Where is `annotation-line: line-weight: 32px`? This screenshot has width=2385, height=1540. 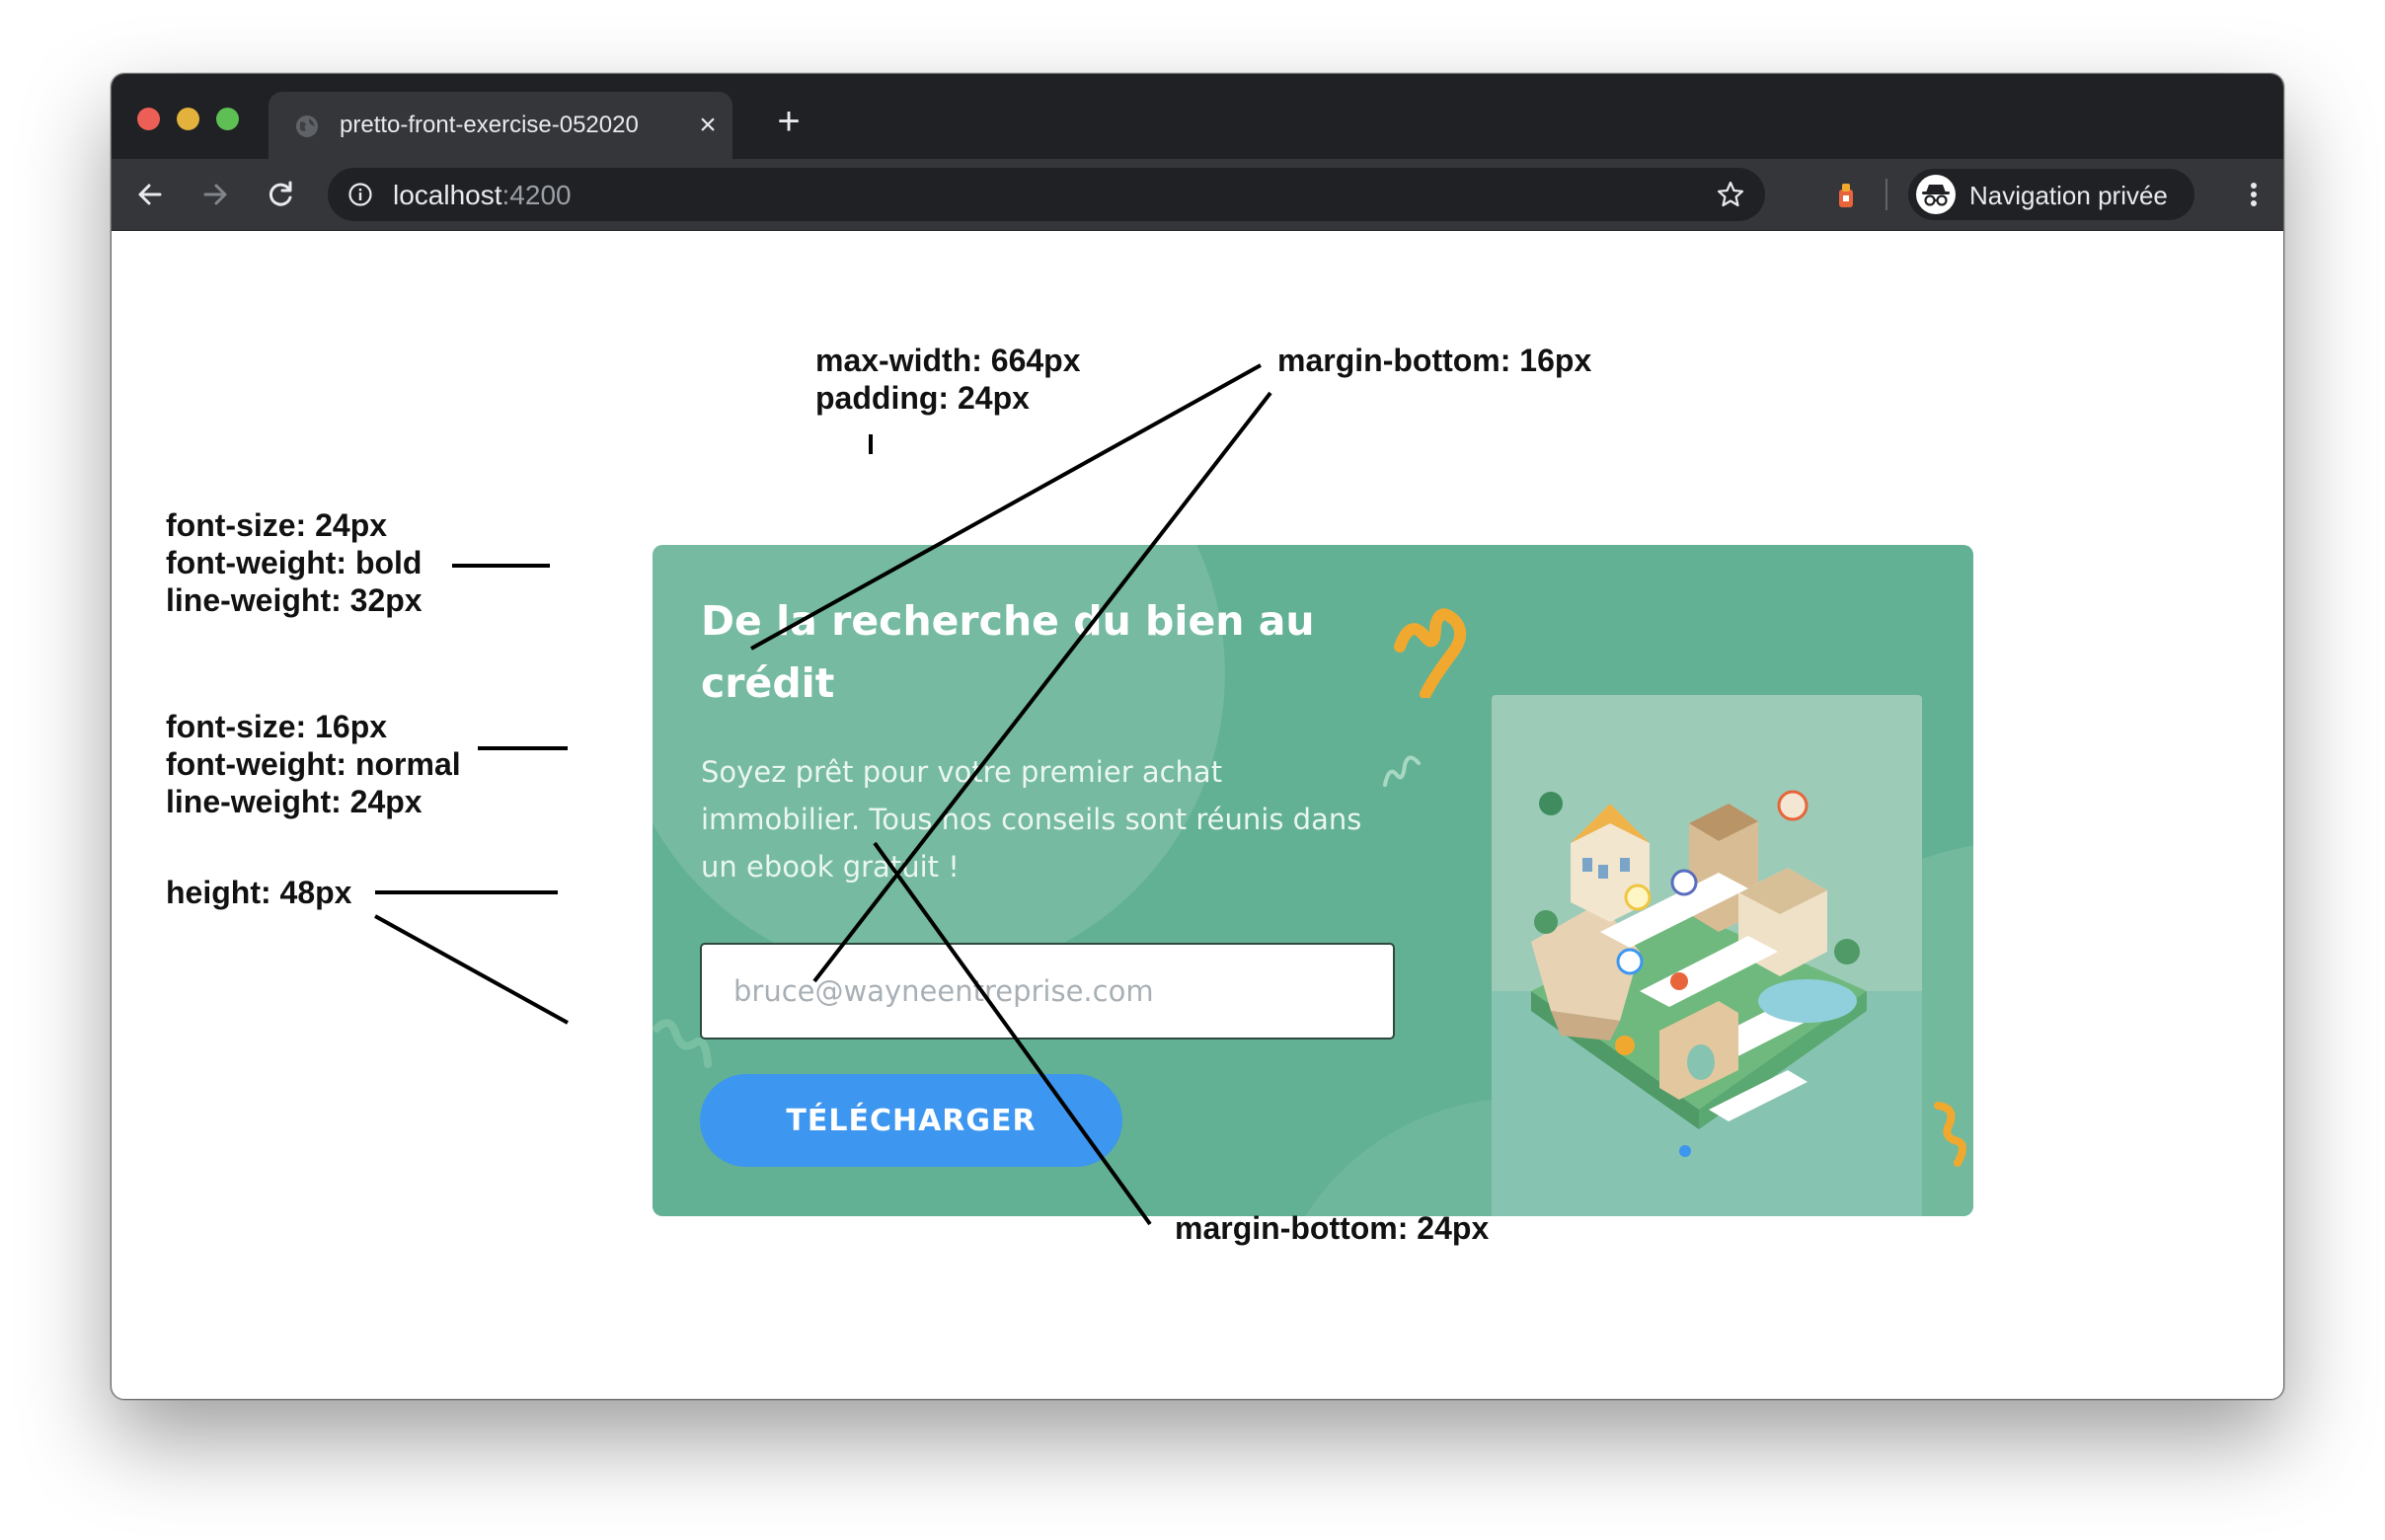 annotation-line: line-weight: 32px is located at coordinates (295, 600).